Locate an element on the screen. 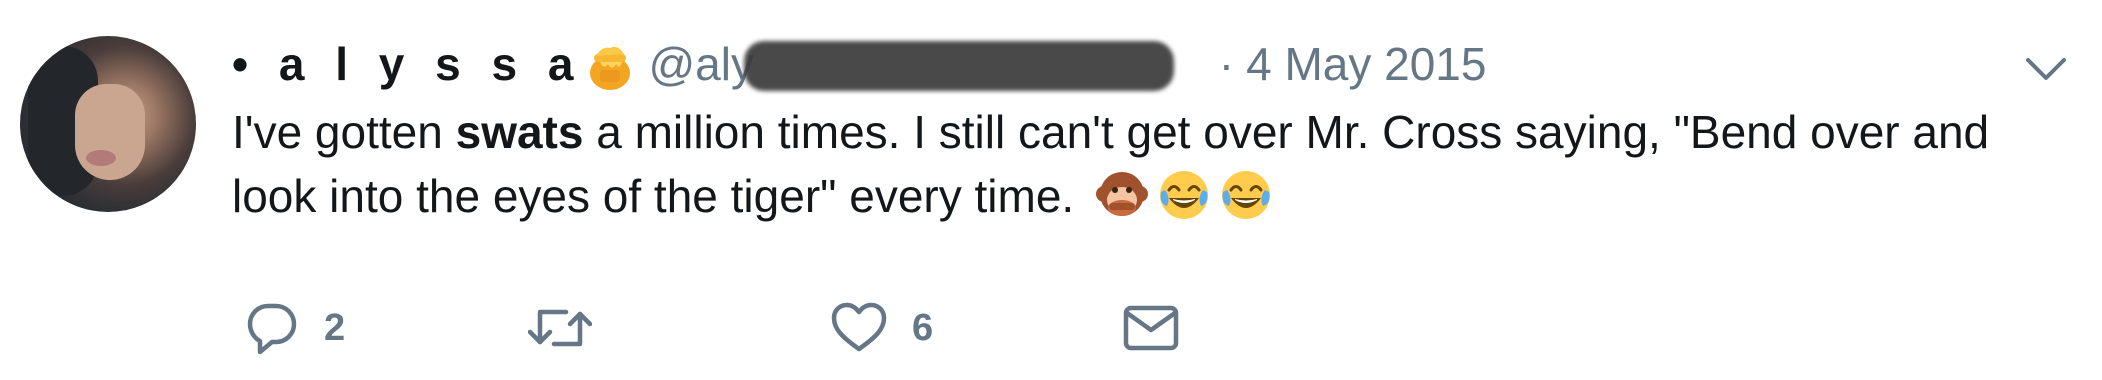 The image size is (2102, 380). chevron-down-icon is located at coordinates (2046, 69).